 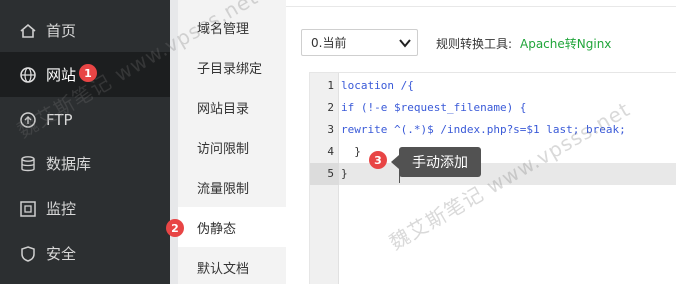 What do you see at coordinates (61, 31) in the screenshot?
I see `sidebar-item-label: 首页` at bounding box center [61, 31].